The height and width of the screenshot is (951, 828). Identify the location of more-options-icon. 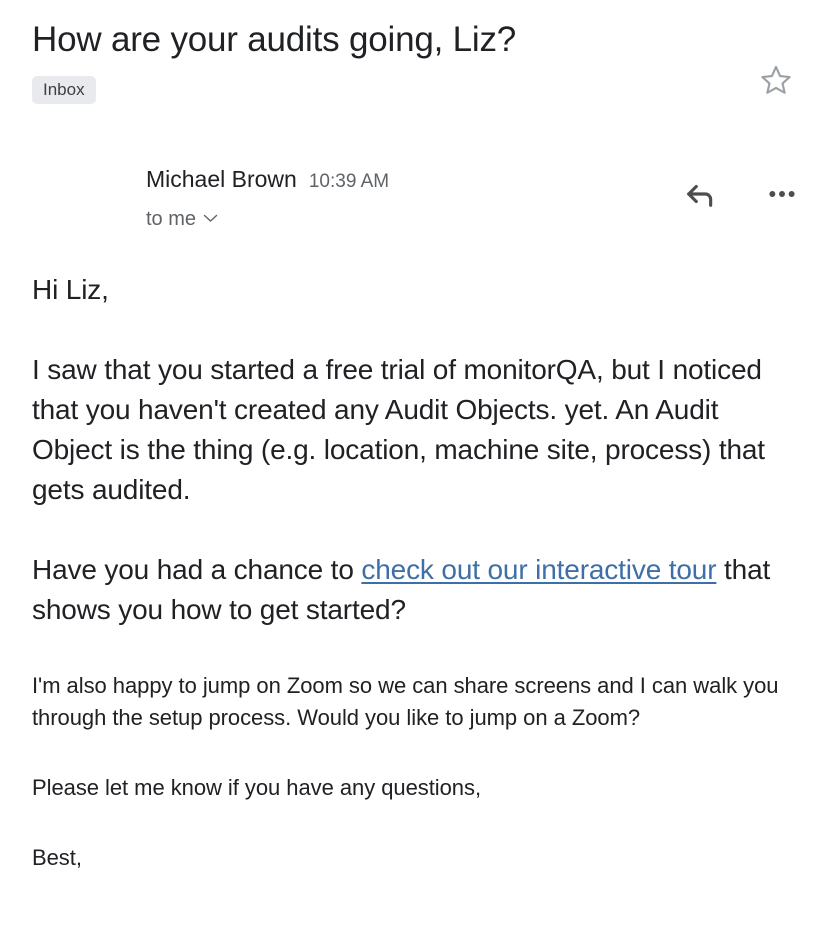
(782, 194).